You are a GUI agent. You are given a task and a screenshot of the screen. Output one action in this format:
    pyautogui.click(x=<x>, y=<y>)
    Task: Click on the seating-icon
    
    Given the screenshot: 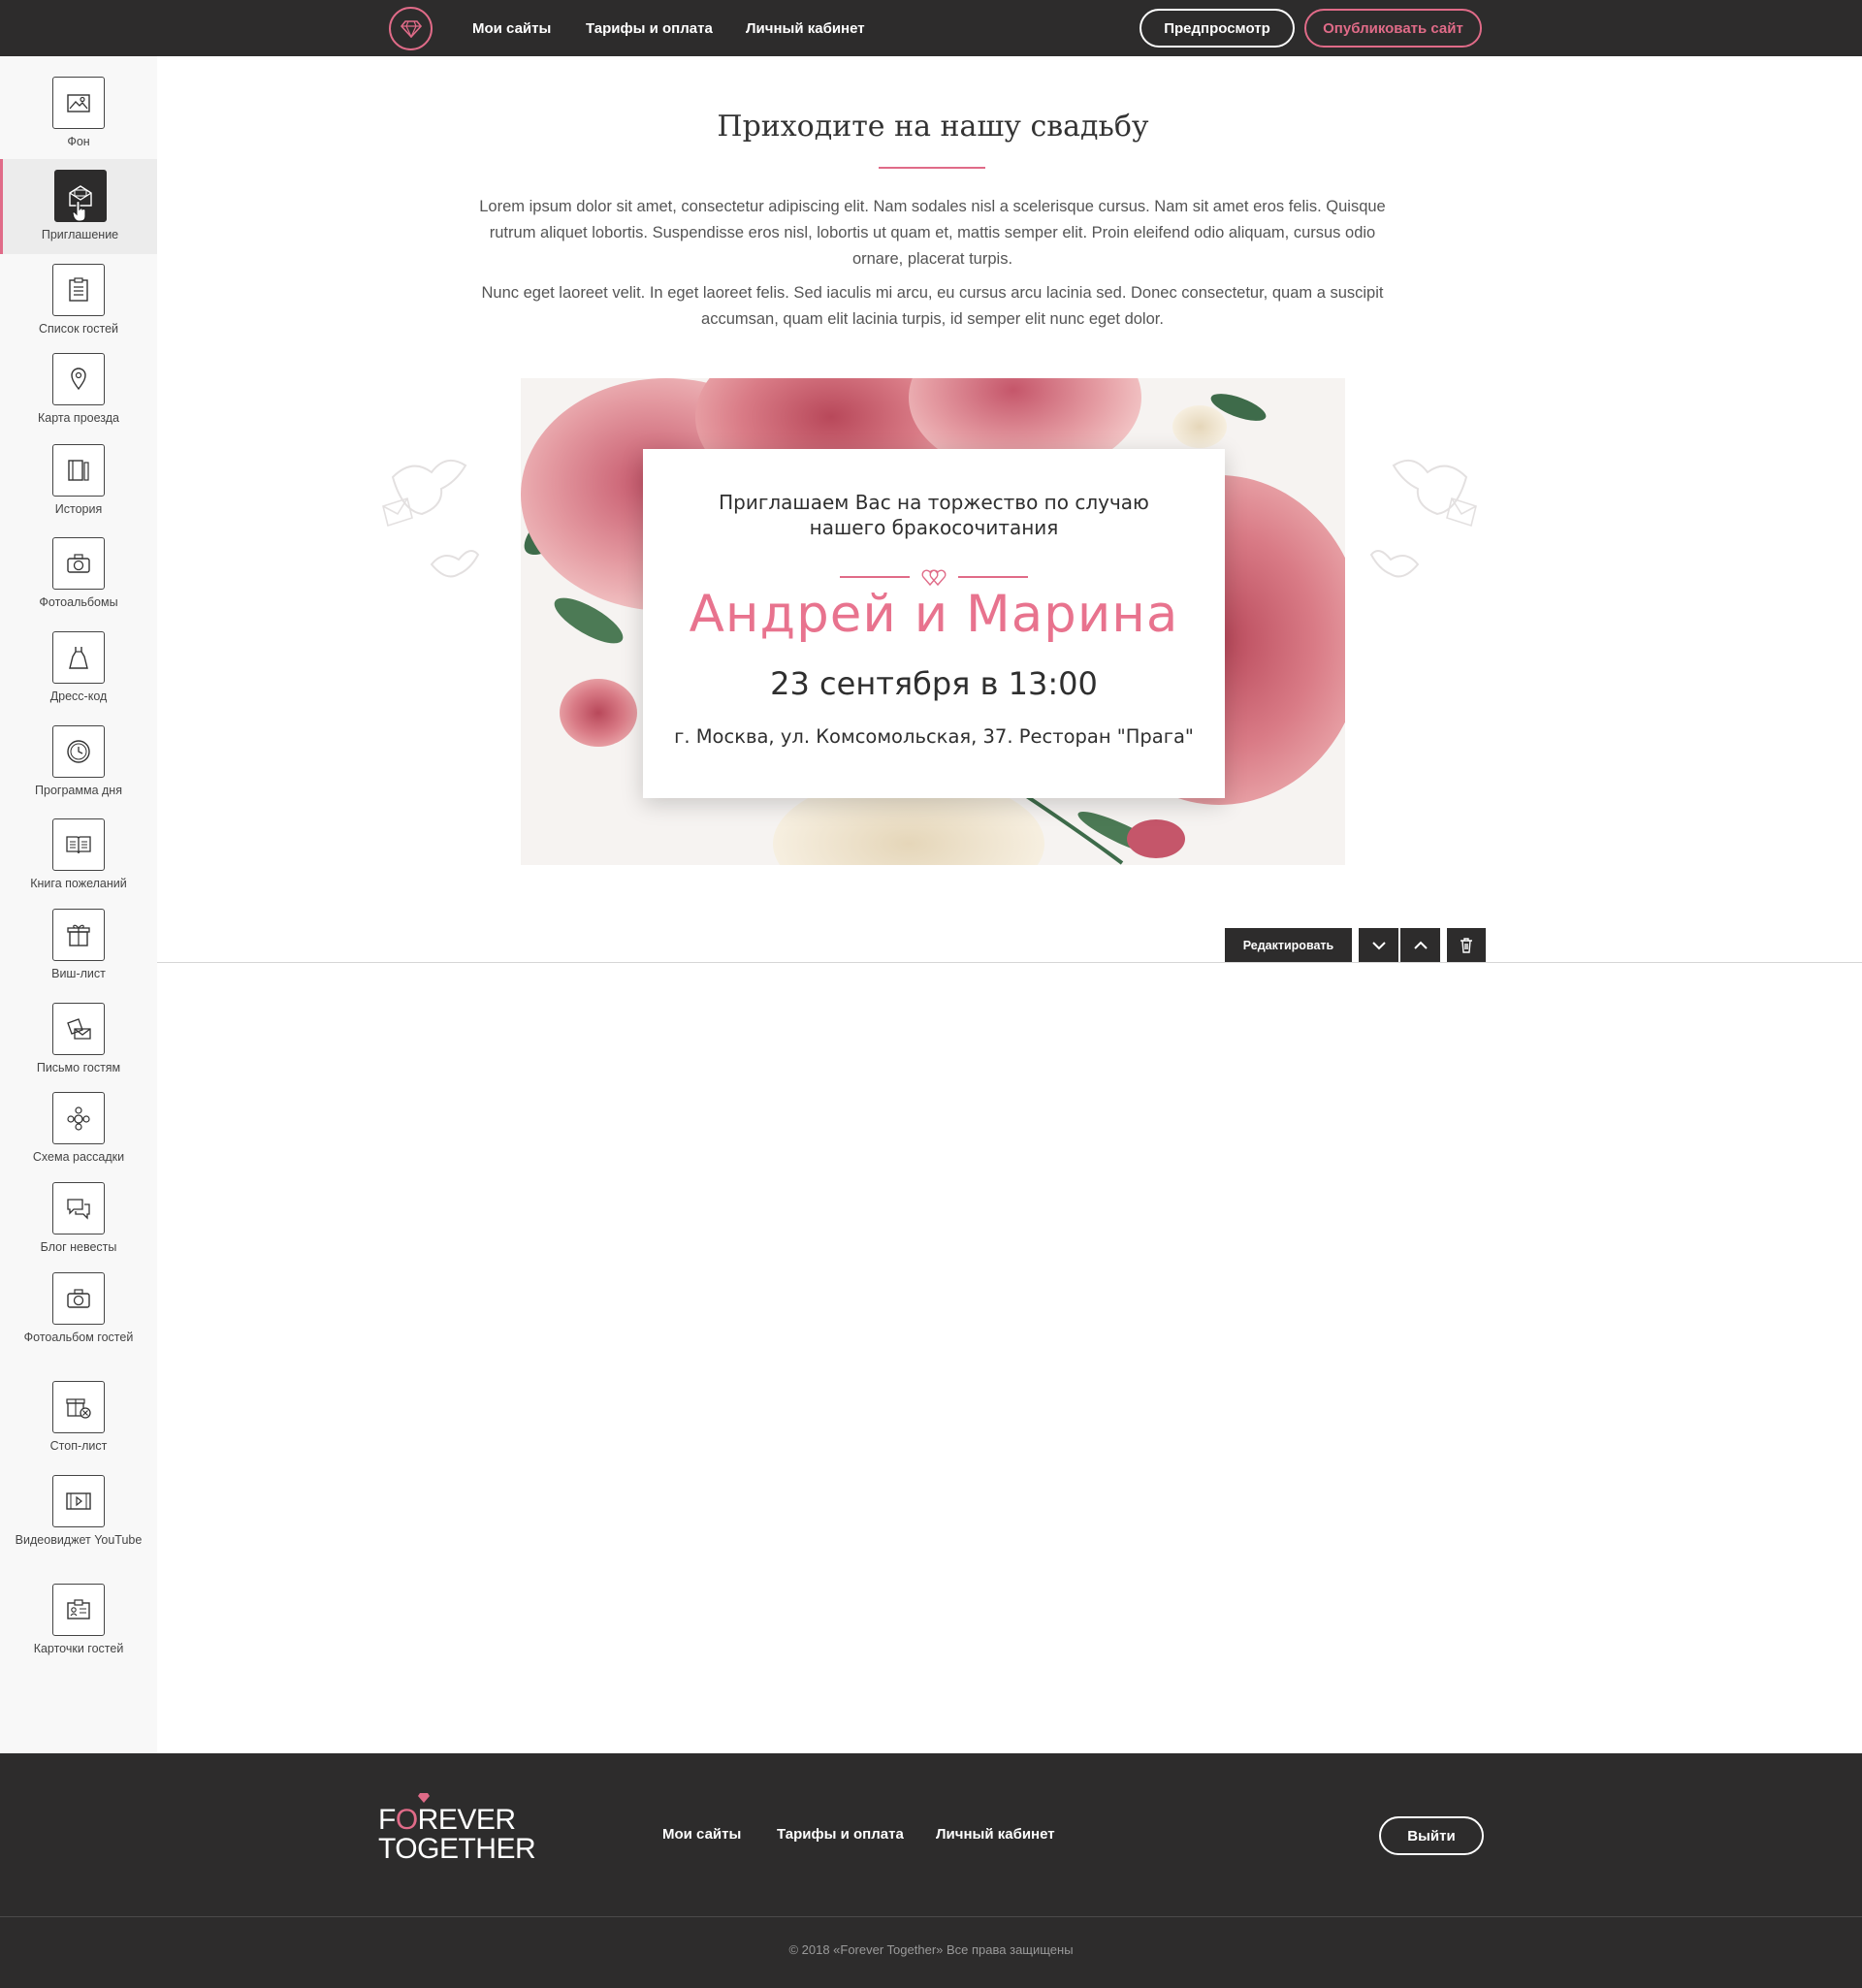 What is the action you would take?
    pyautogui.click(x=79, y=1118)
    